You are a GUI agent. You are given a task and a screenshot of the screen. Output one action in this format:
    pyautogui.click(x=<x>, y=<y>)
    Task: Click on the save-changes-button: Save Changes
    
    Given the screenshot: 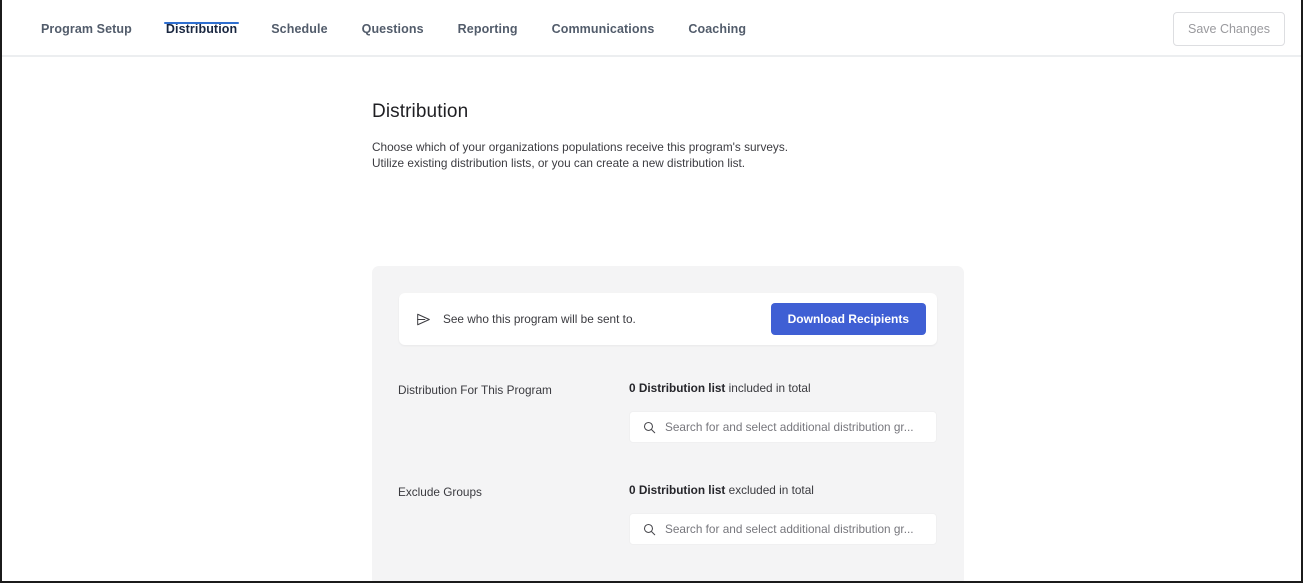 What is the action you would take?
    pyautogui.click(x=1228, y=29)
    